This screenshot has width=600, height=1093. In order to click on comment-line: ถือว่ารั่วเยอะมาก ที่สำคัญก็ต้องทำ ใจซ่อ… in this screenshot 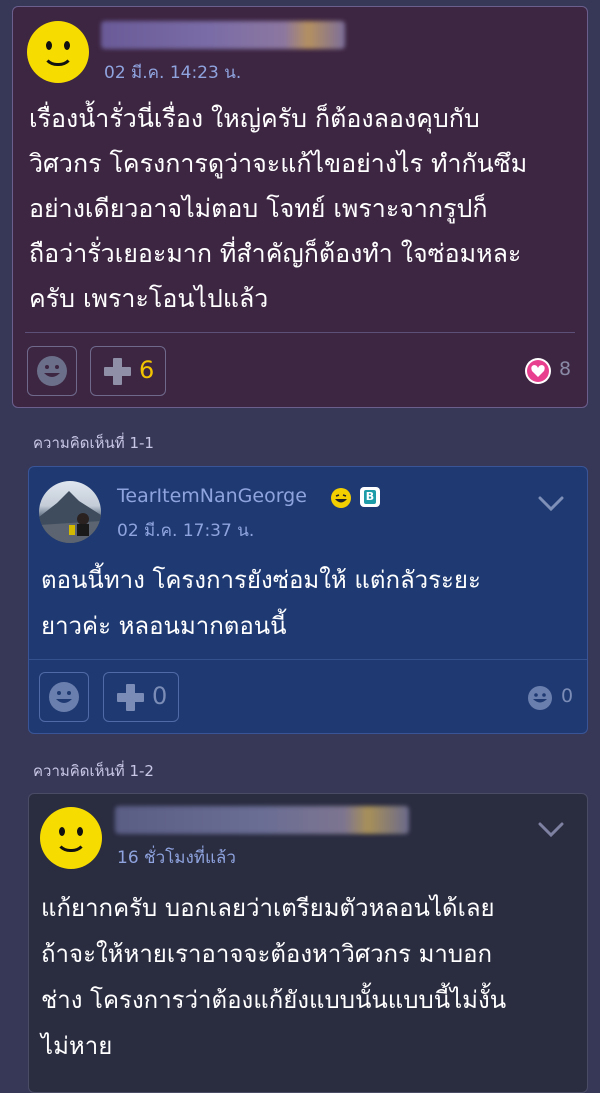, I will do `click(275, 253)`.